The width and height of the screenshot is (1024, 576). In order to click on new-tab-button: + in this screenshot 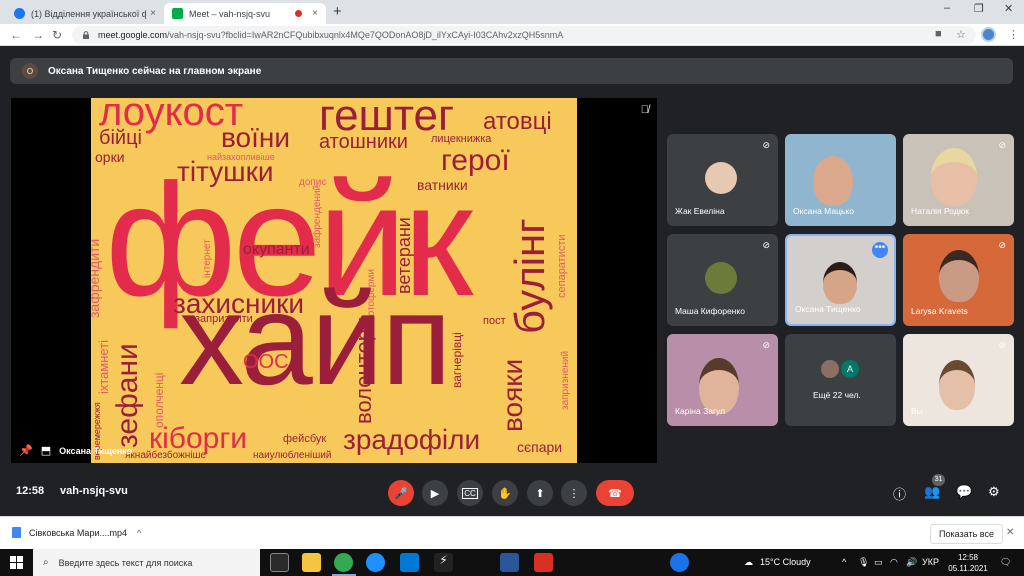, I will do `click(337, 11)`.